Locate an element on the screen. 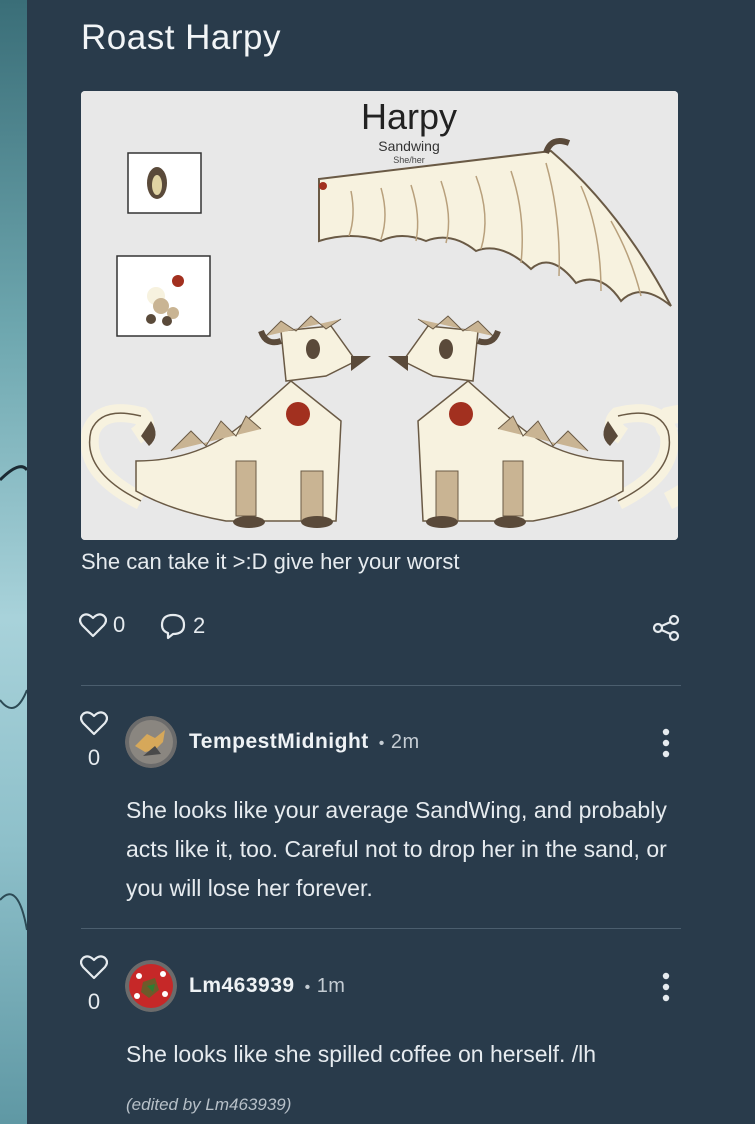 The height and width of the screenshot is (1124, 755). share-nodes-icon is located at coordinates (666, 628).